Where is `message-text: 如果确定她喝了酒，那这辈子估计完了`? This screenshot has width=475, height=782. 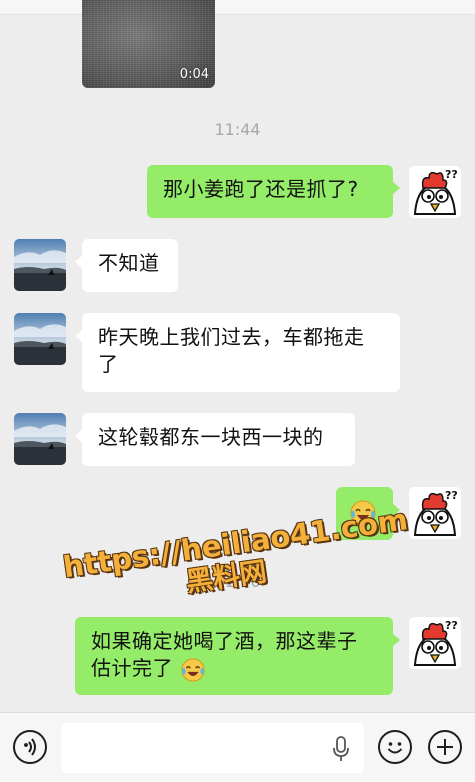
message-text: 如果确定她喝了酒，那这辈子估计完了 is located at coordinates (224, 654).